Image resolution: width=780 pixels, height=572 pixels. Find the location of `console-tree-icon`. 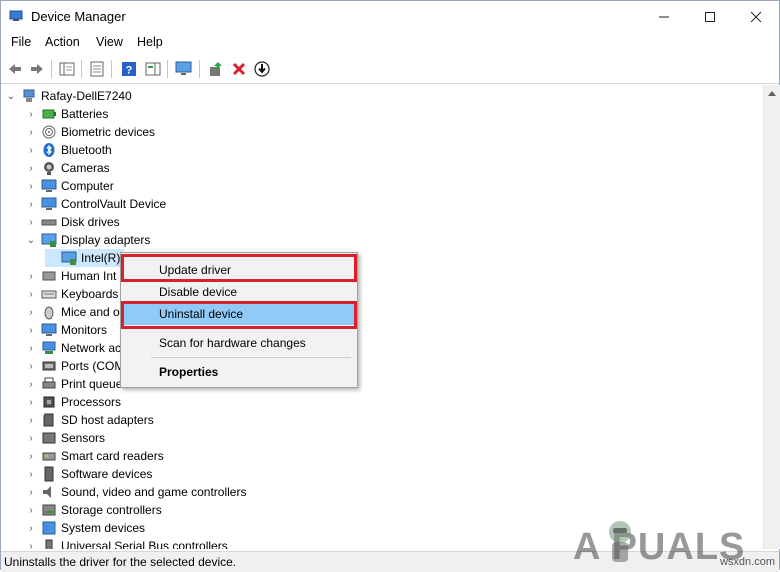

console-tree-icon is located at coordinates (67, 69).